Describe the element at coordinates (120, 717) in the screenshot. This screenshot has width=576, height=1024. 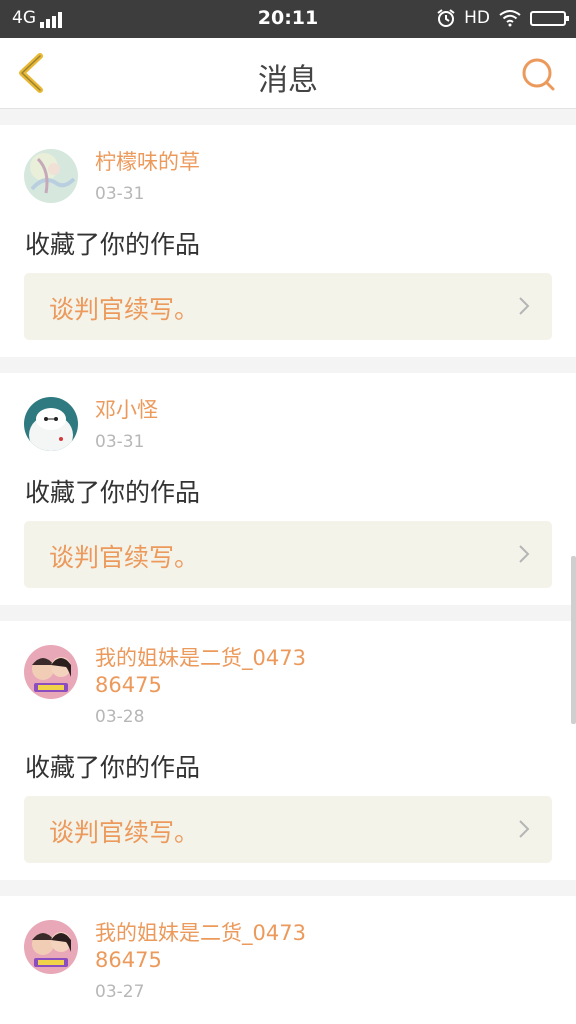
I see `message-date: 03-28` at that location.